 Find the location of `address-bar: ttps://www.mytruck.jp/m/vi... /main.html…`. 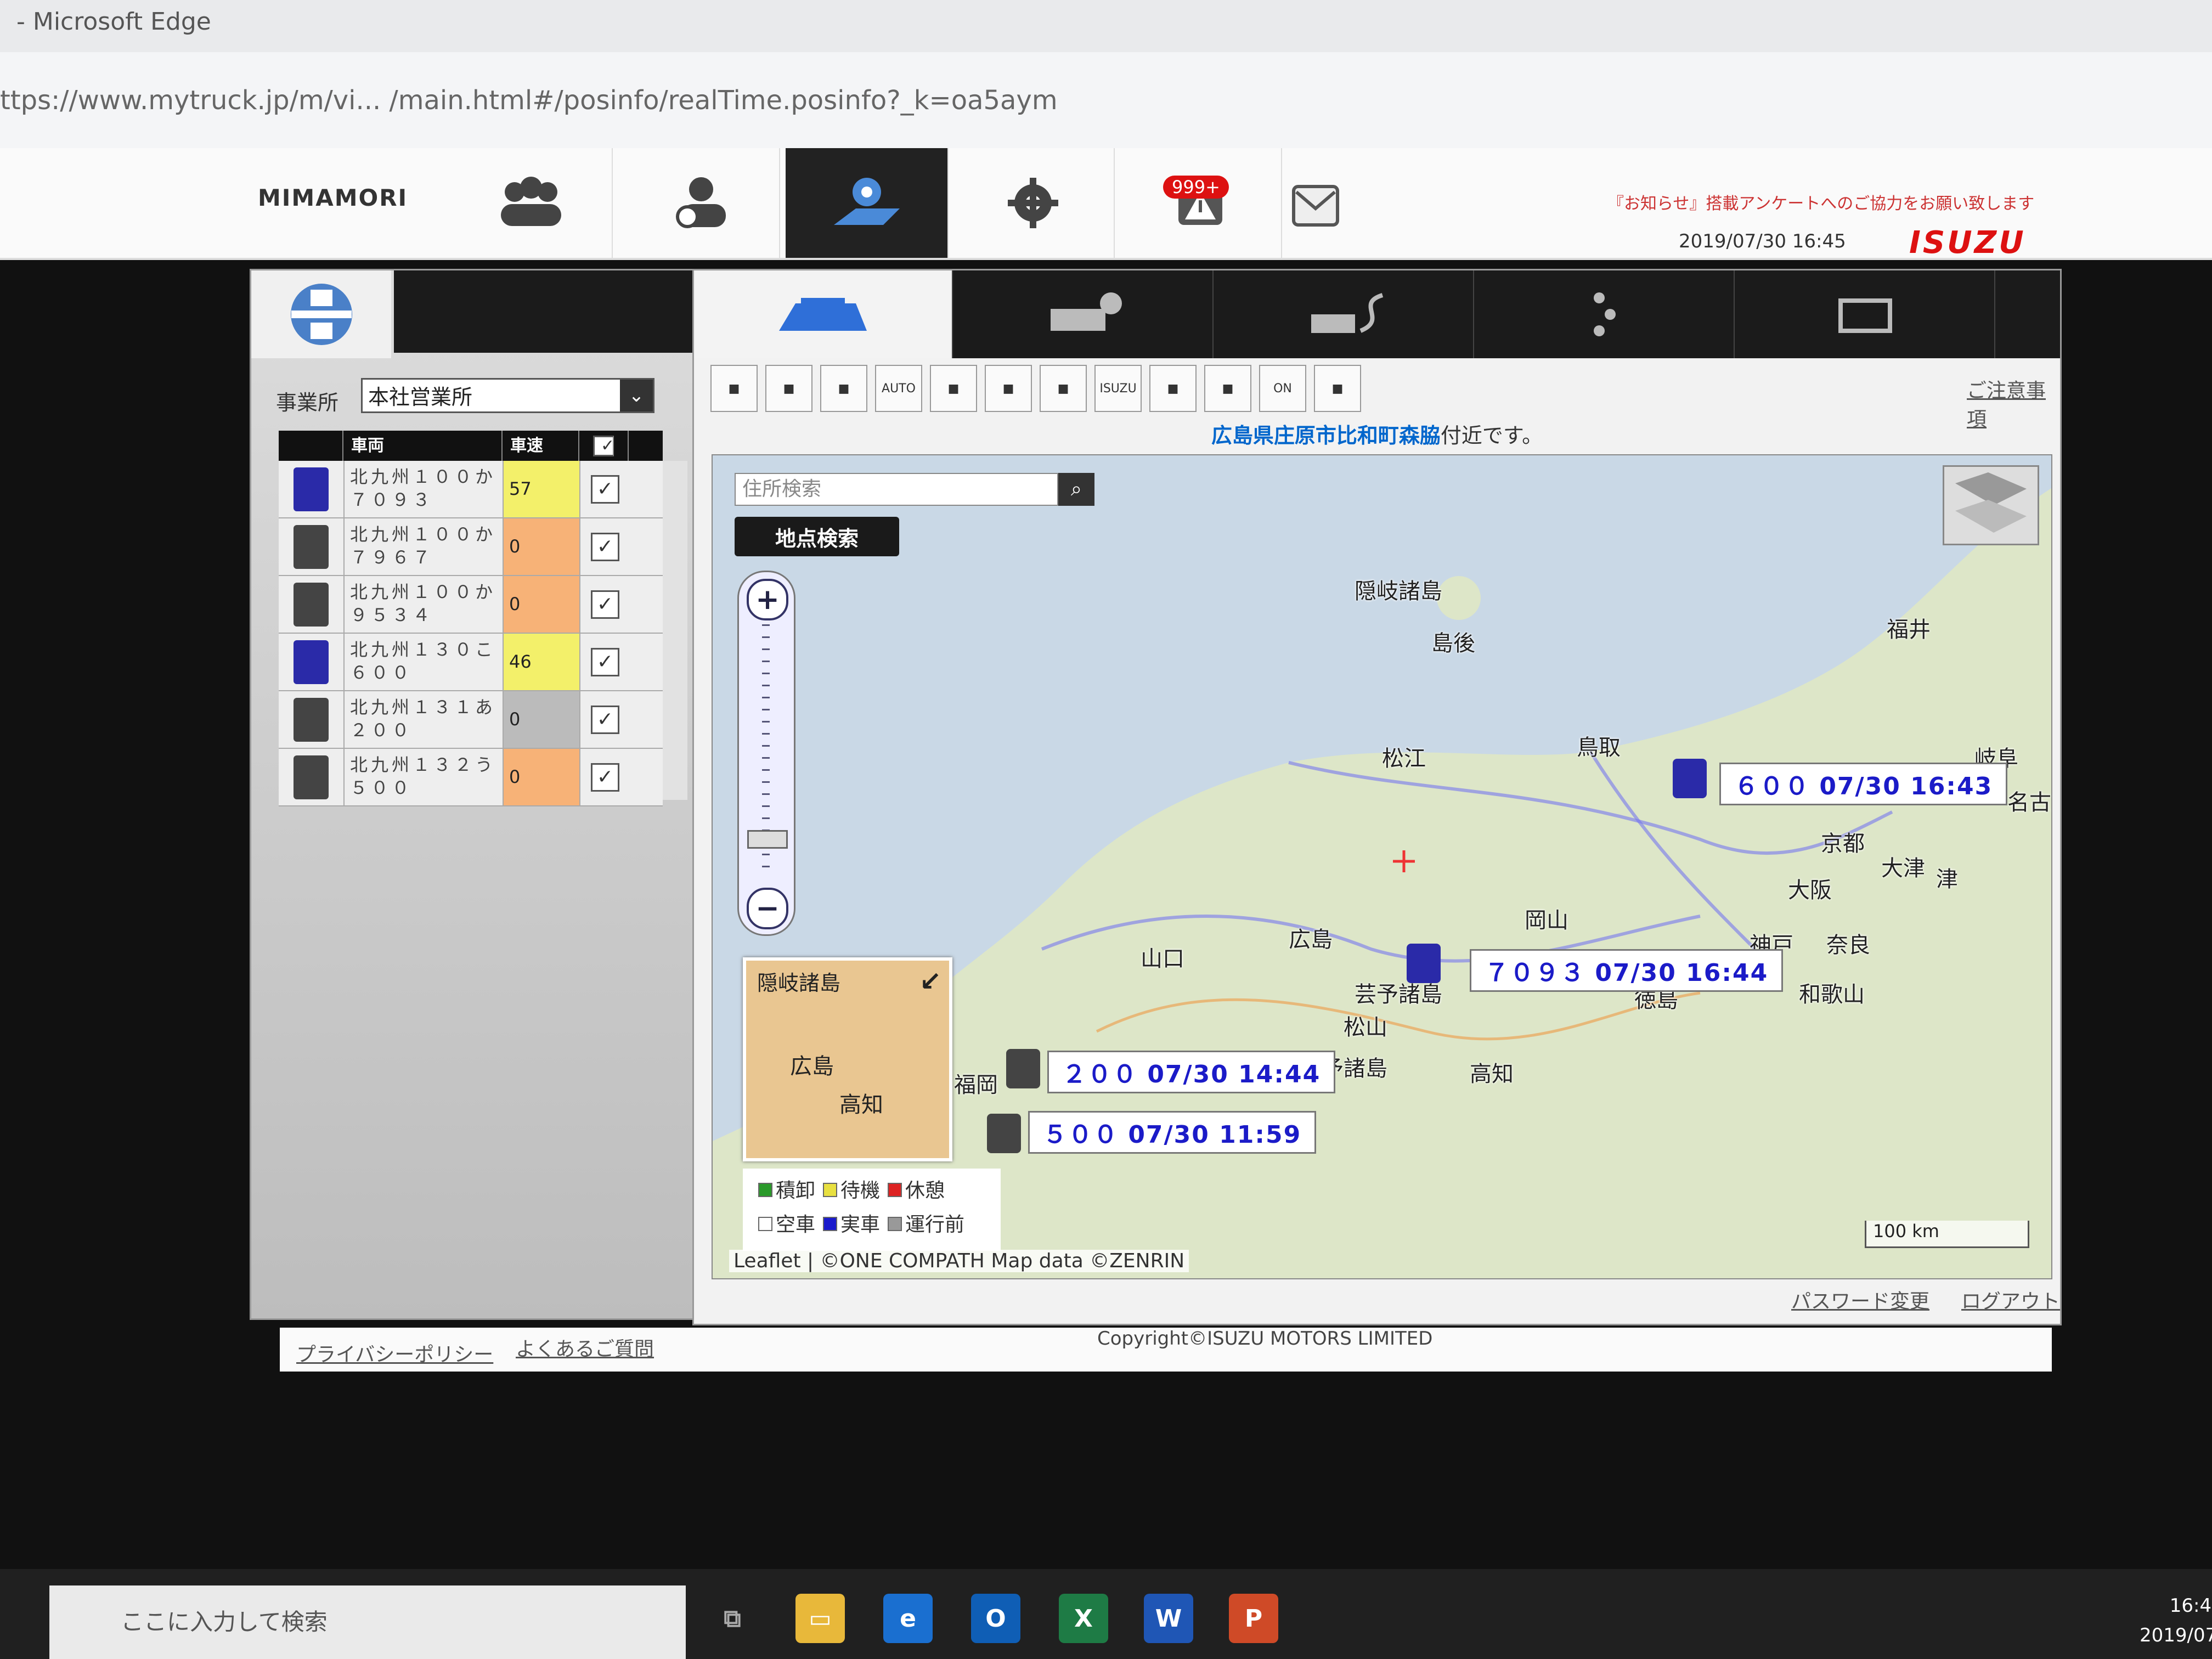

address-bar: ttps://www.mytruck.jp/m/vi... /main.html… is located at coordinates (1106, 108).